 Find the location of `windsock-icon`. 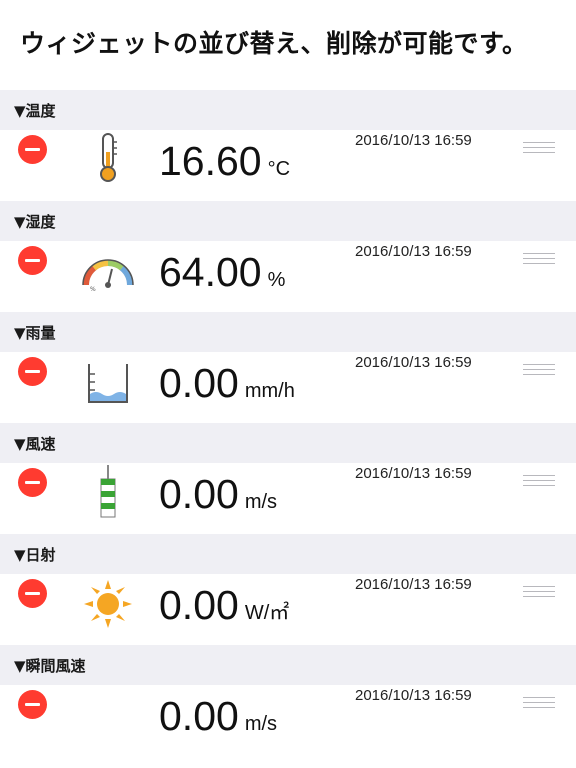

windsock-icon is located at coordinates (108, 491).